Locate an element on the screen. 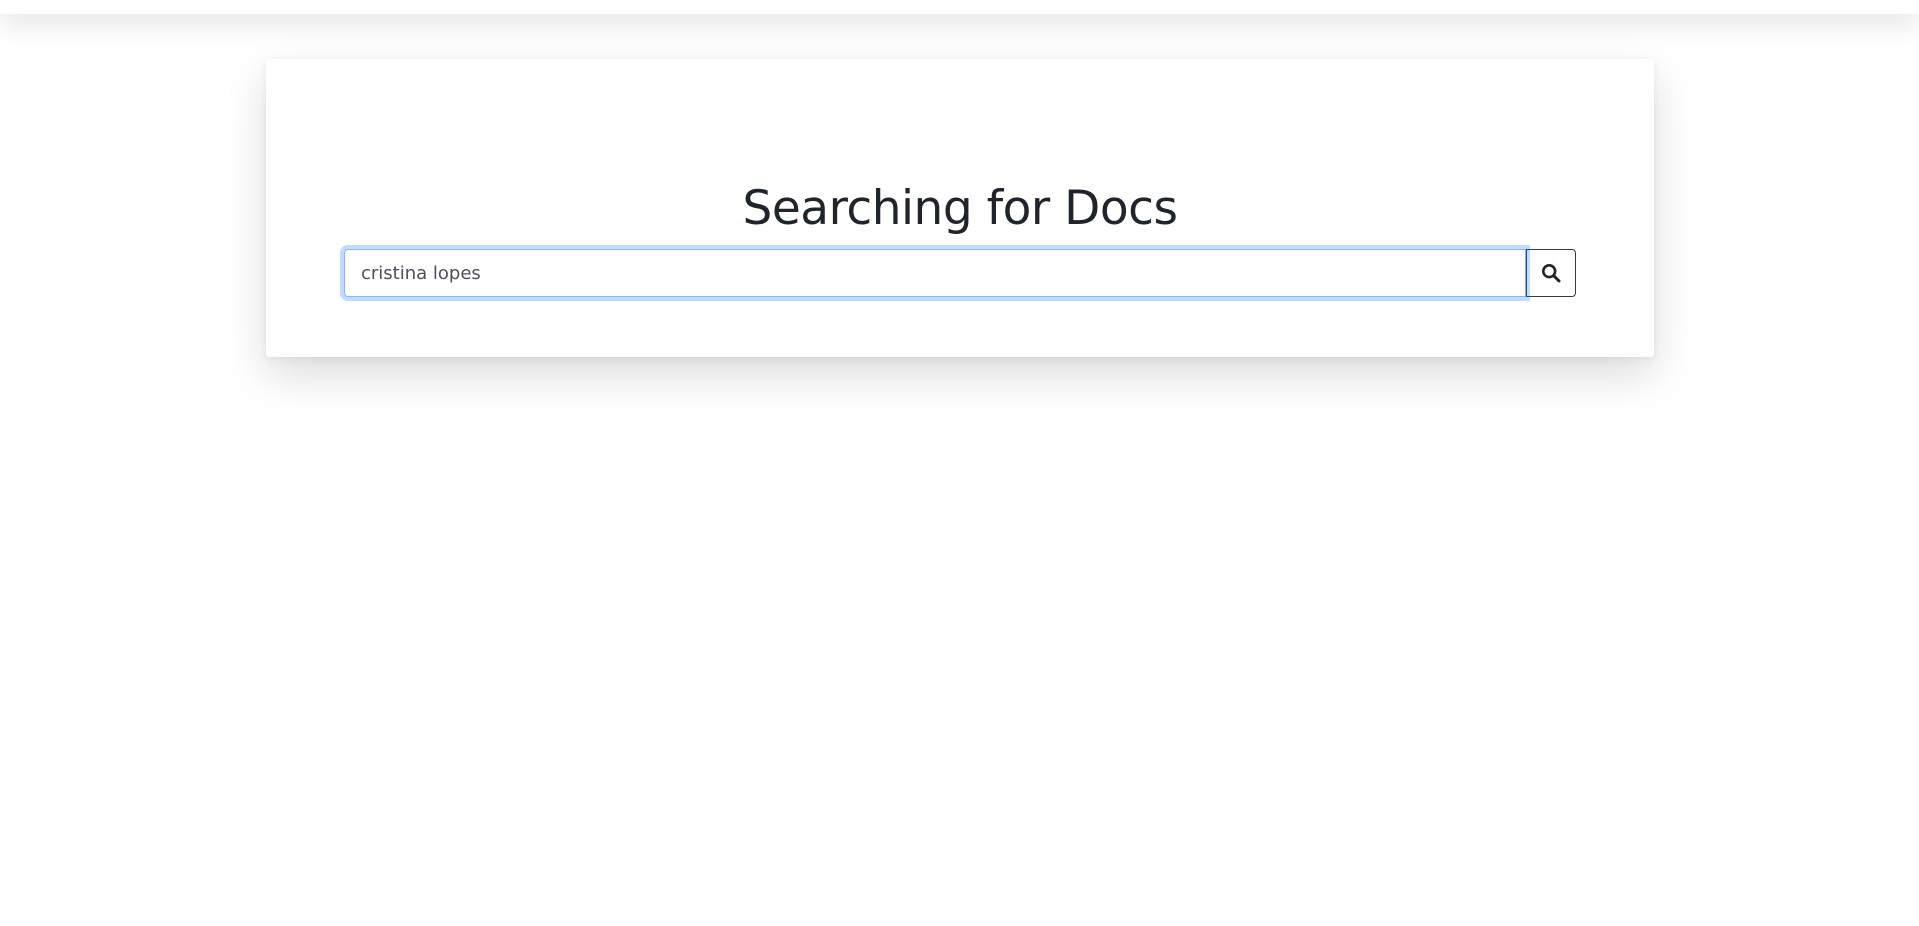  search-input is located at coordinates (935, 273).